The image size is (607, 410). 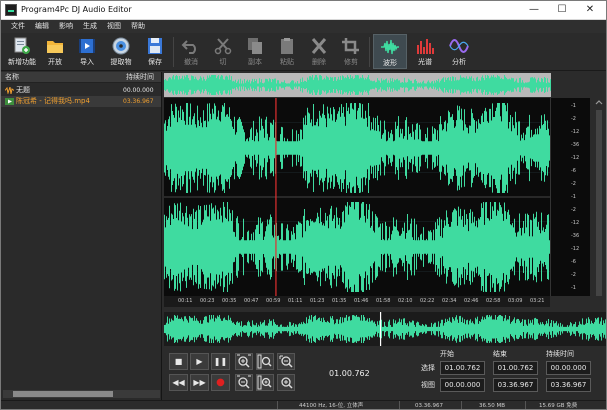 I want to click on menu-edit: 编辑, so click(x=42, y=26).